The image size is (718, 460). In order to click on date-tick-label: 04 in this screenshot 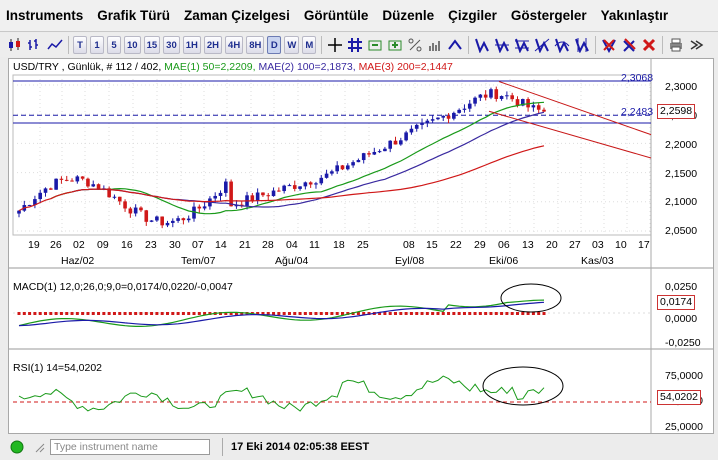, I will do `click(292, 245)`.